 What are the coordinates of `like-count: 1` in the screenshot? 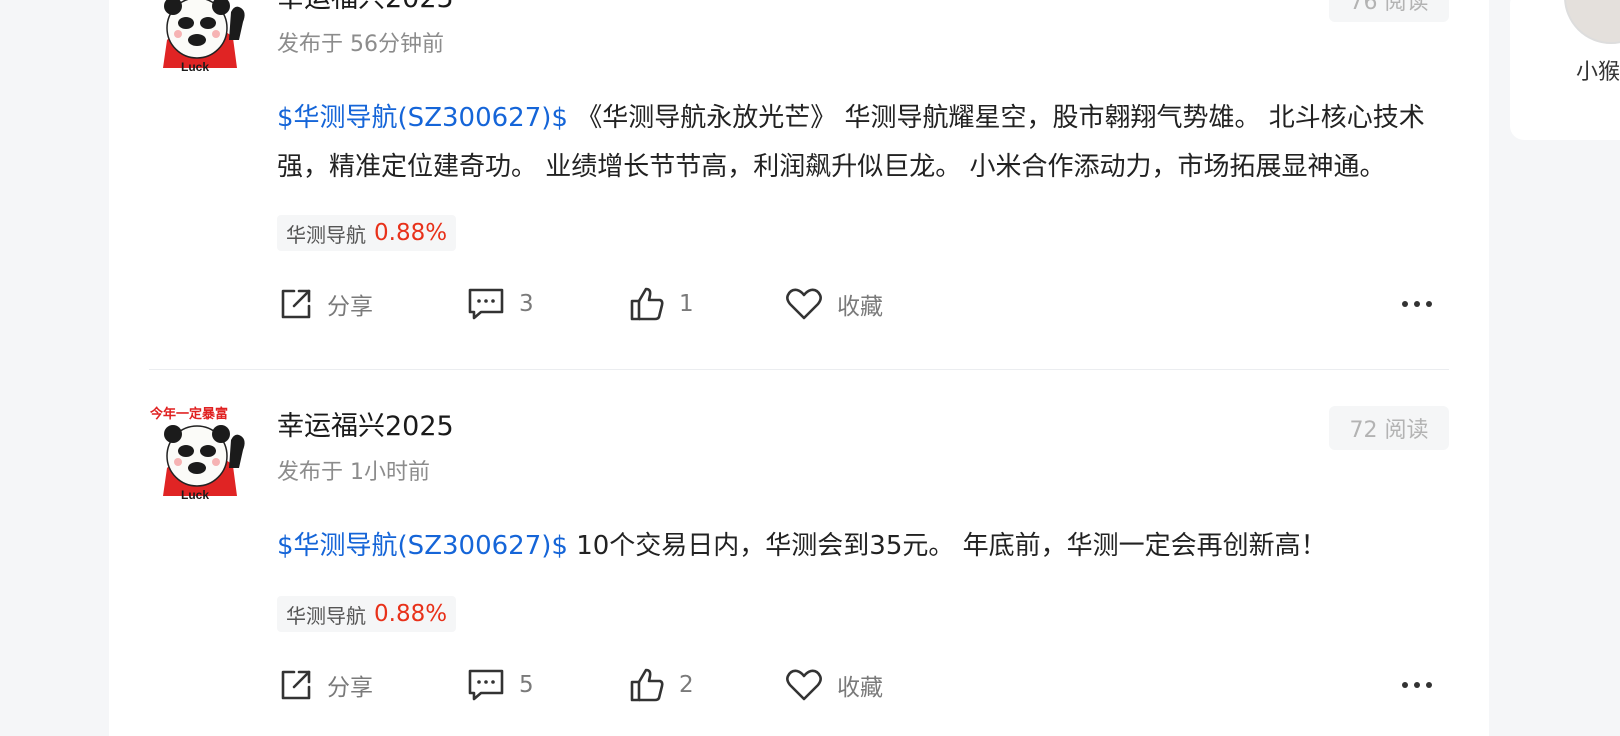 It's located at (686, 304).